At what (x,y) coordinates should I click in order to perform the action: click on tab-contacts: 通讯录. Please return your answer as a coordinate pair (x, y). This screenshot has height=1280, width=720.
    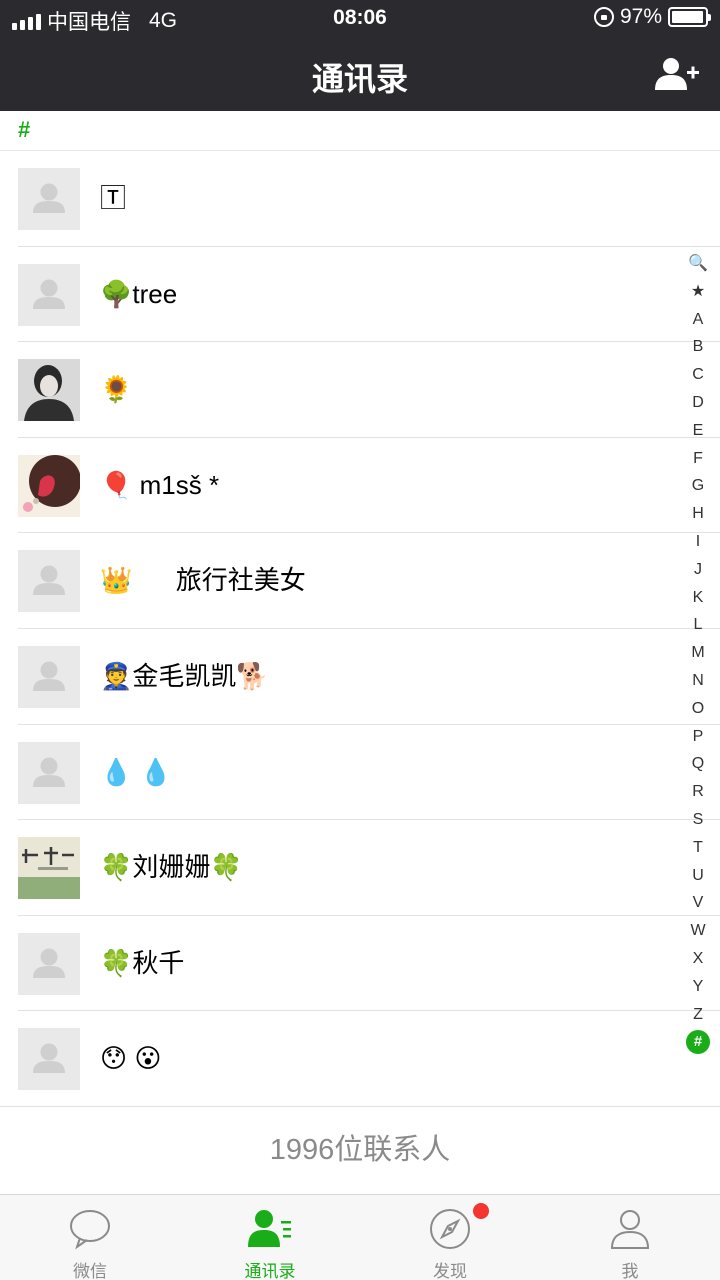
    Looking at the image, I should click on (270, 1237).